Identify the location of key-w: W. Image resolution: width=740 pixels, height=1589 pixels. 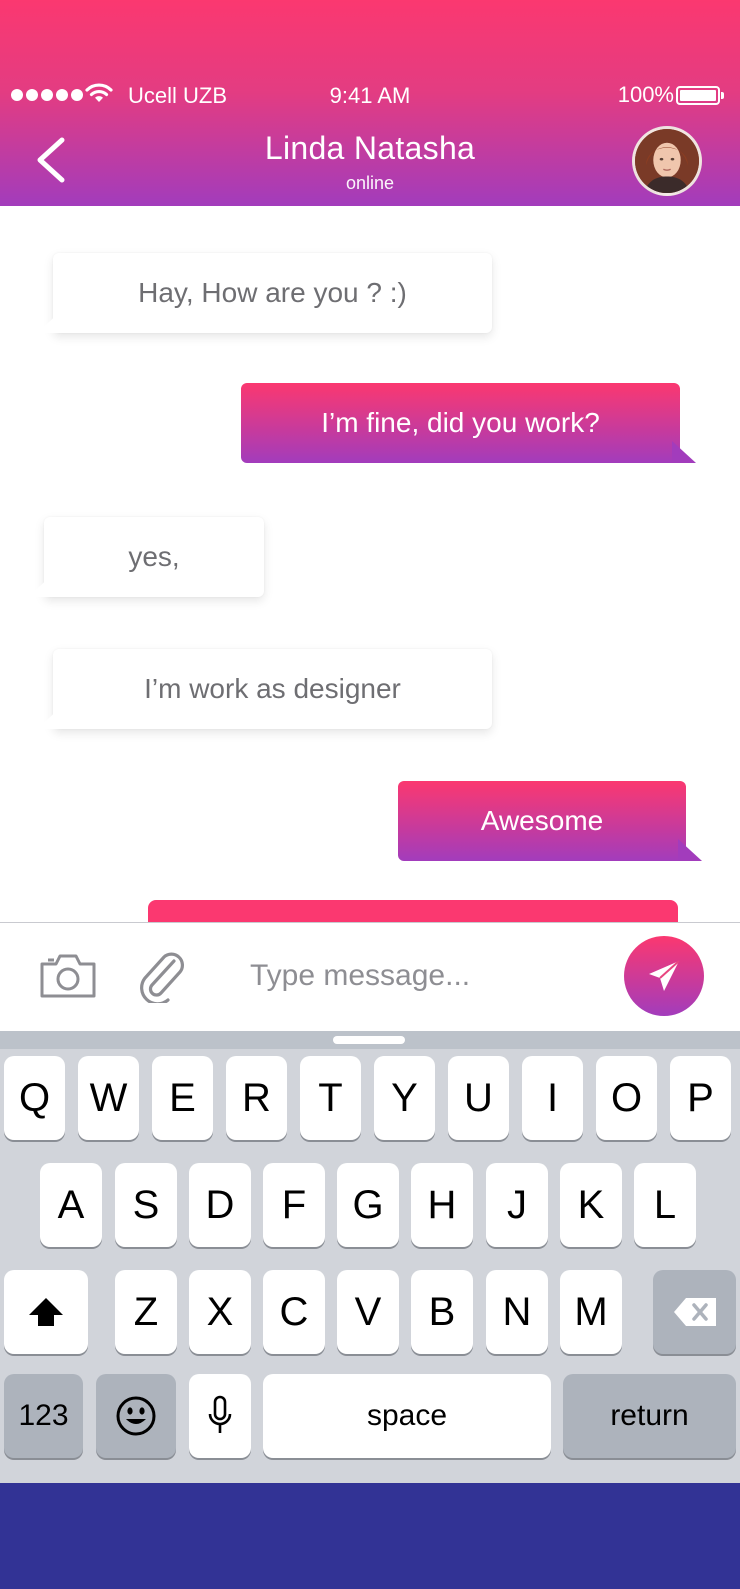
(108, 1098).